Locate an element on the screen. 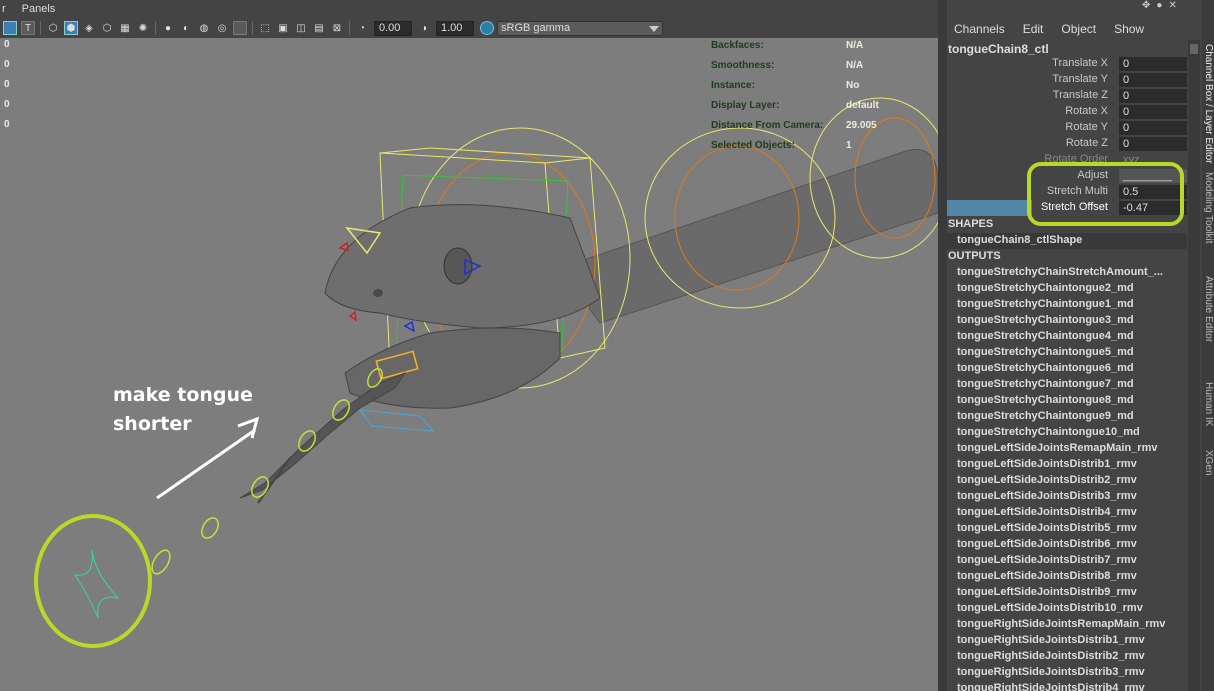 Image resolution: width=1214 pixels, height=691 pixels. menu-item-r: r is located at coordinates (4, 9).